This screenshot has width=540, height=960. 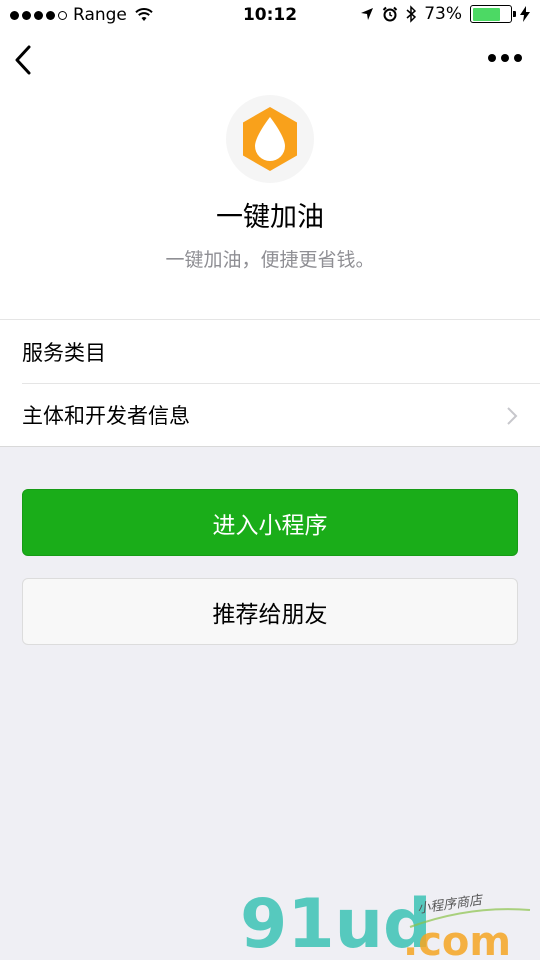 I want to click on battery-percent: 73%, so click(x=443, y=14).